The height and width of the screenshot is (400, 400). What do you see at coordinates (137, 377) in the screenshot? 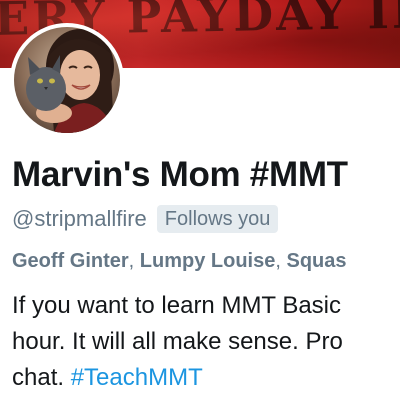
I see `hashtag-link: #TeachMMT` at bounding box center [137, 377].